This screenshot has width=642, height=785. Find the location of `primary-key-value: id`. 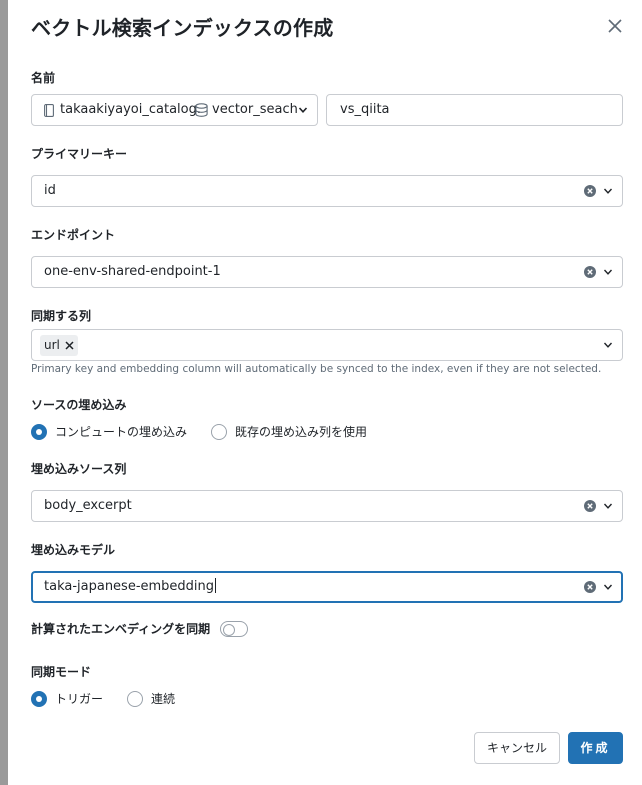

primary-key-value: id is located at coordinates (50, 190).